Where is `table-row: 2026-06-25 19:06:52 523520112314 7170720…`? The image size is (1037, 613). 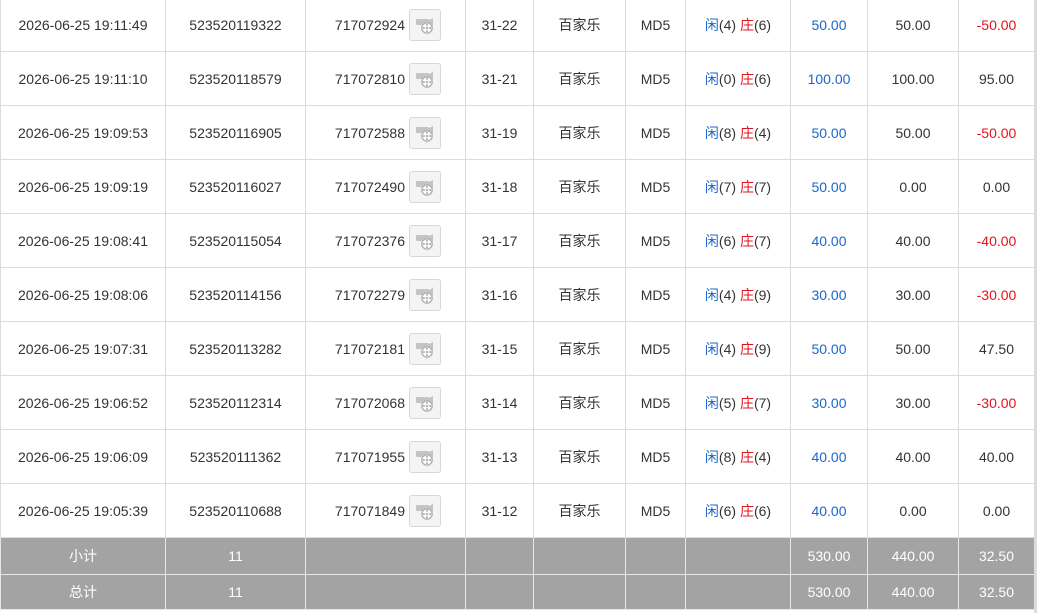
table-row: 2026-06-25 19:06:52 523520112314 7170720… is located at coordinates (517, 402).